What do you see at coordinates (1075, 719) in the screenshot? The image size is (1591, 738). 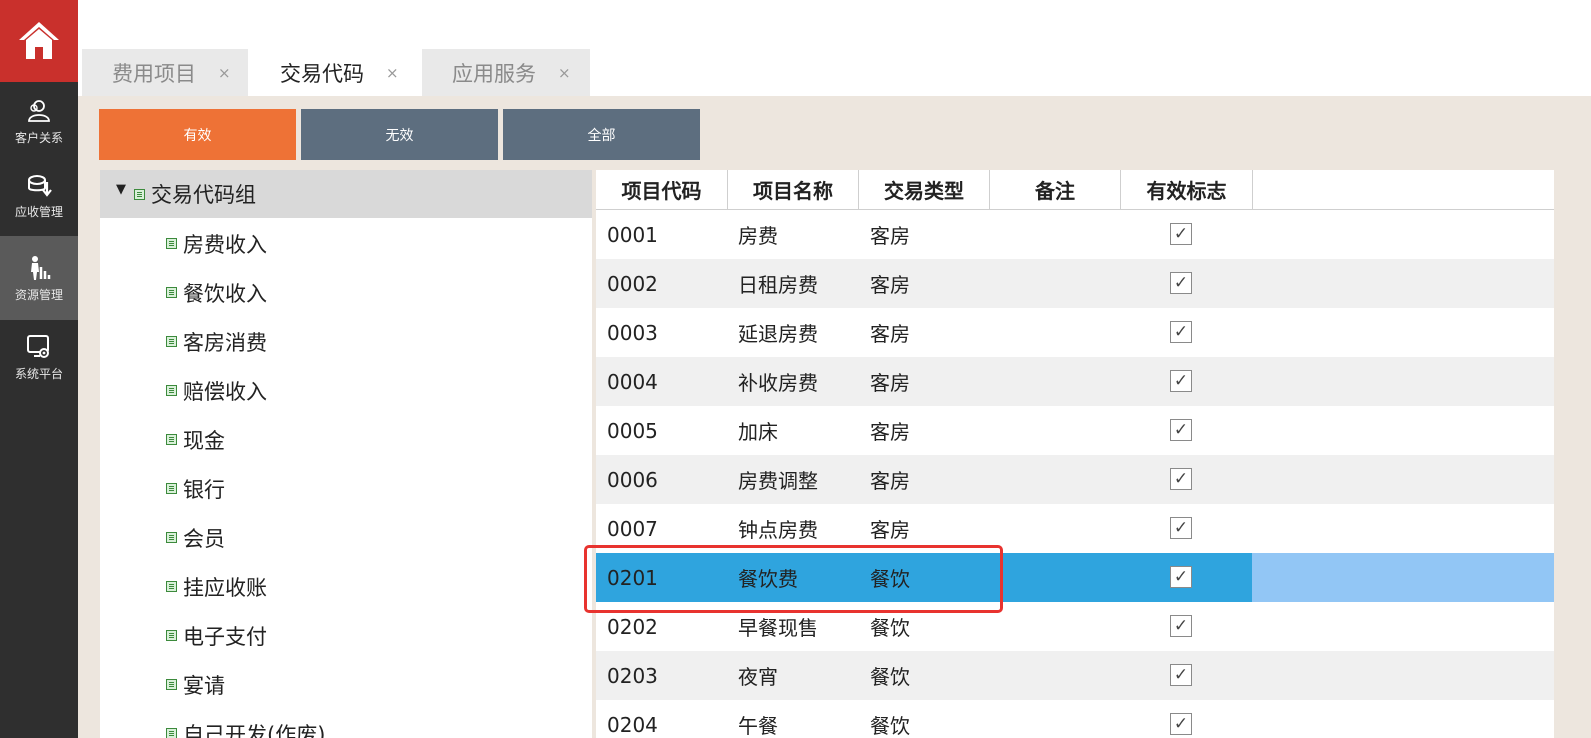 I see `table-row: 0204 午餐 餐饮 ✓` at bounding box center [1075, 719].